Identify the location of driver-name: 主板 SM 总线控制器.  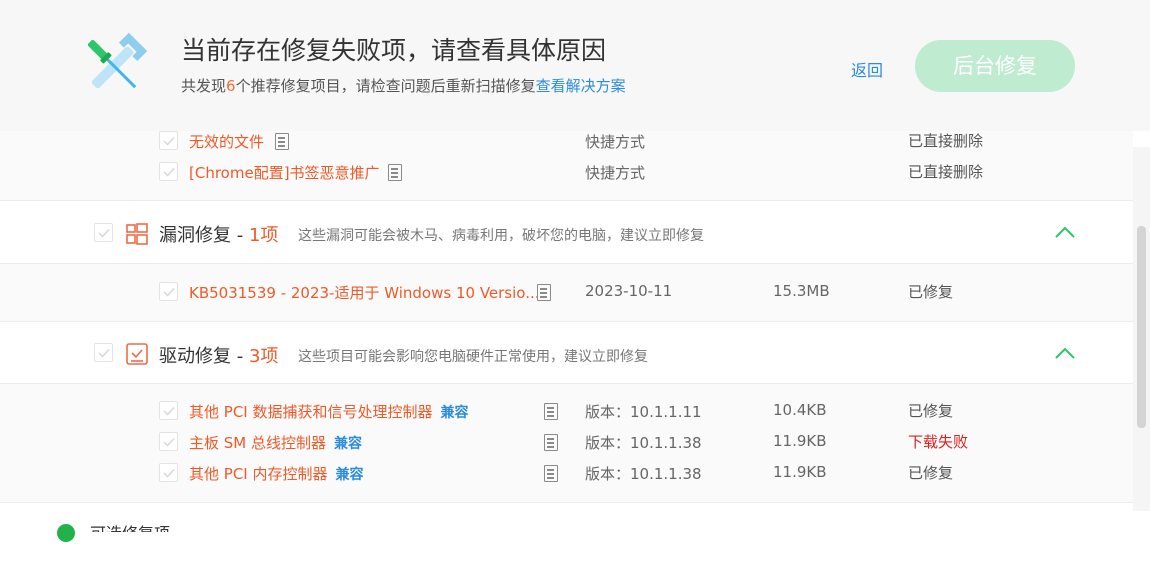
(258, 443).